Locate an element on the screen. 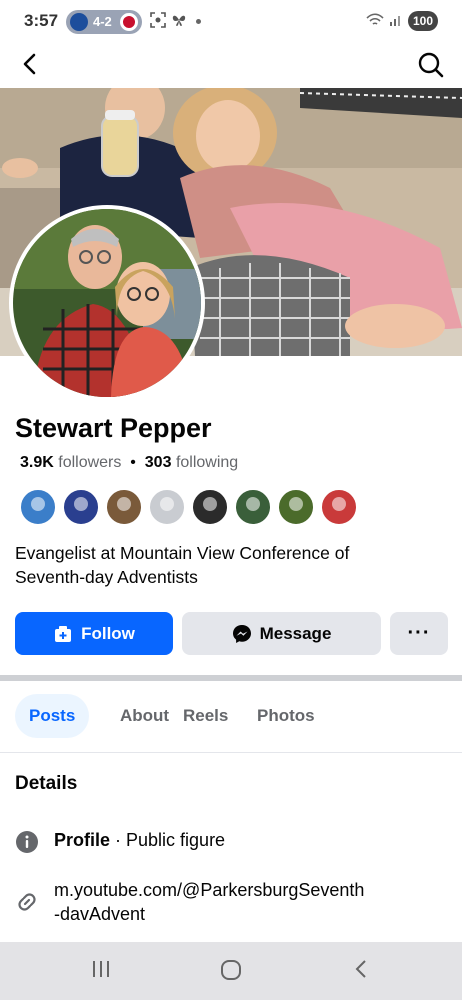 Image resolution: width=462 pixels, height=1000 pixels. system-nav-bar is located at coordinates (231, 971).